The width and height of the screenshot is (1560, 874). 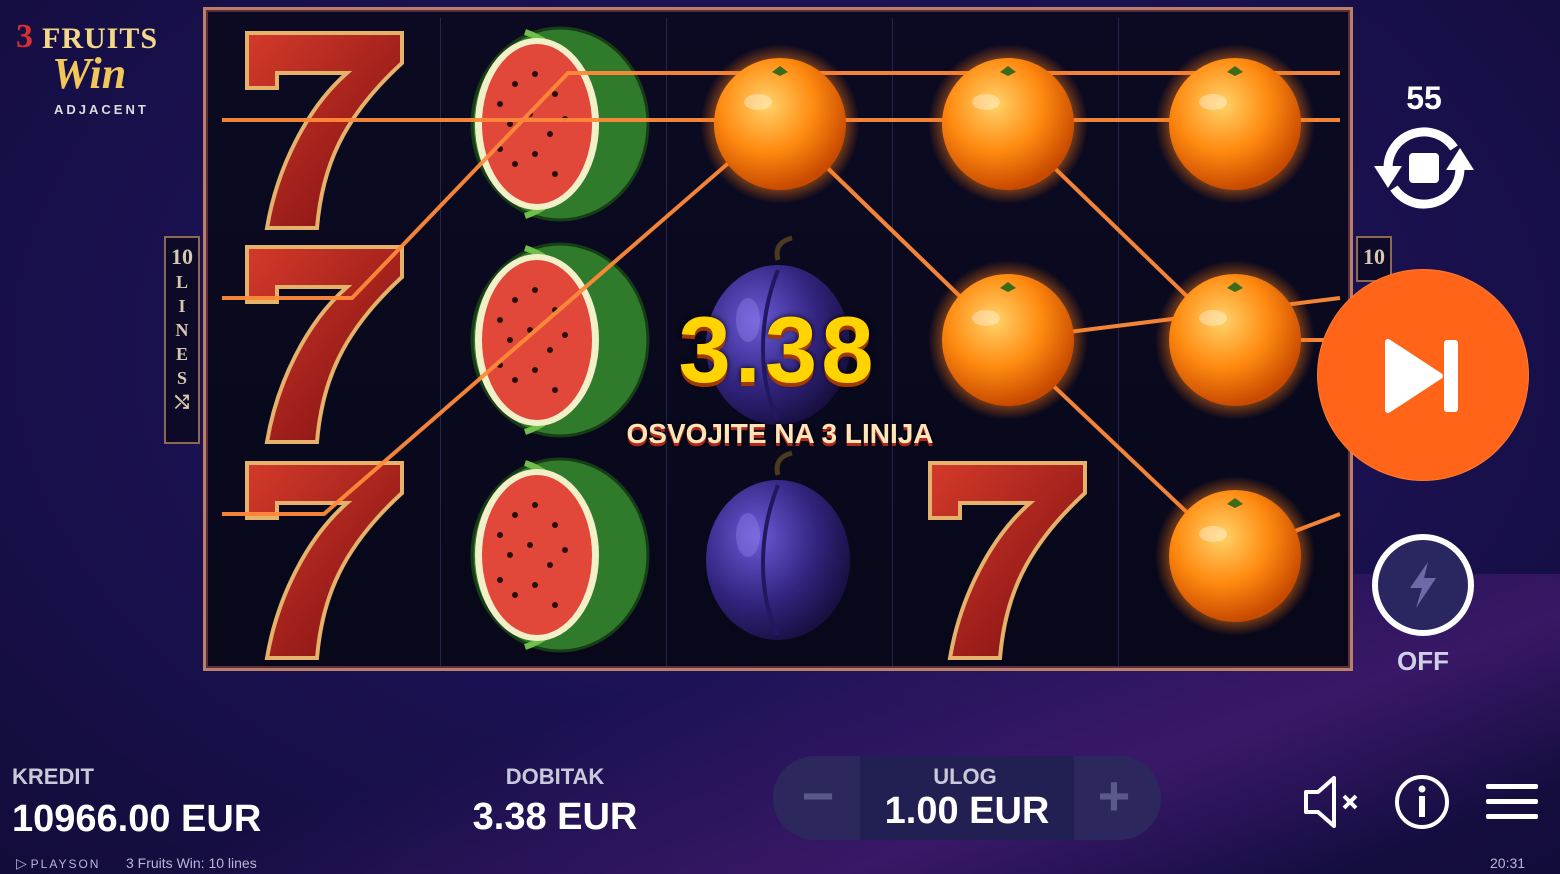 What do you see at coordinates (818, 798) in the screenshot?
I see `bet-decrease-button: −` at bounding box center [818, 798].